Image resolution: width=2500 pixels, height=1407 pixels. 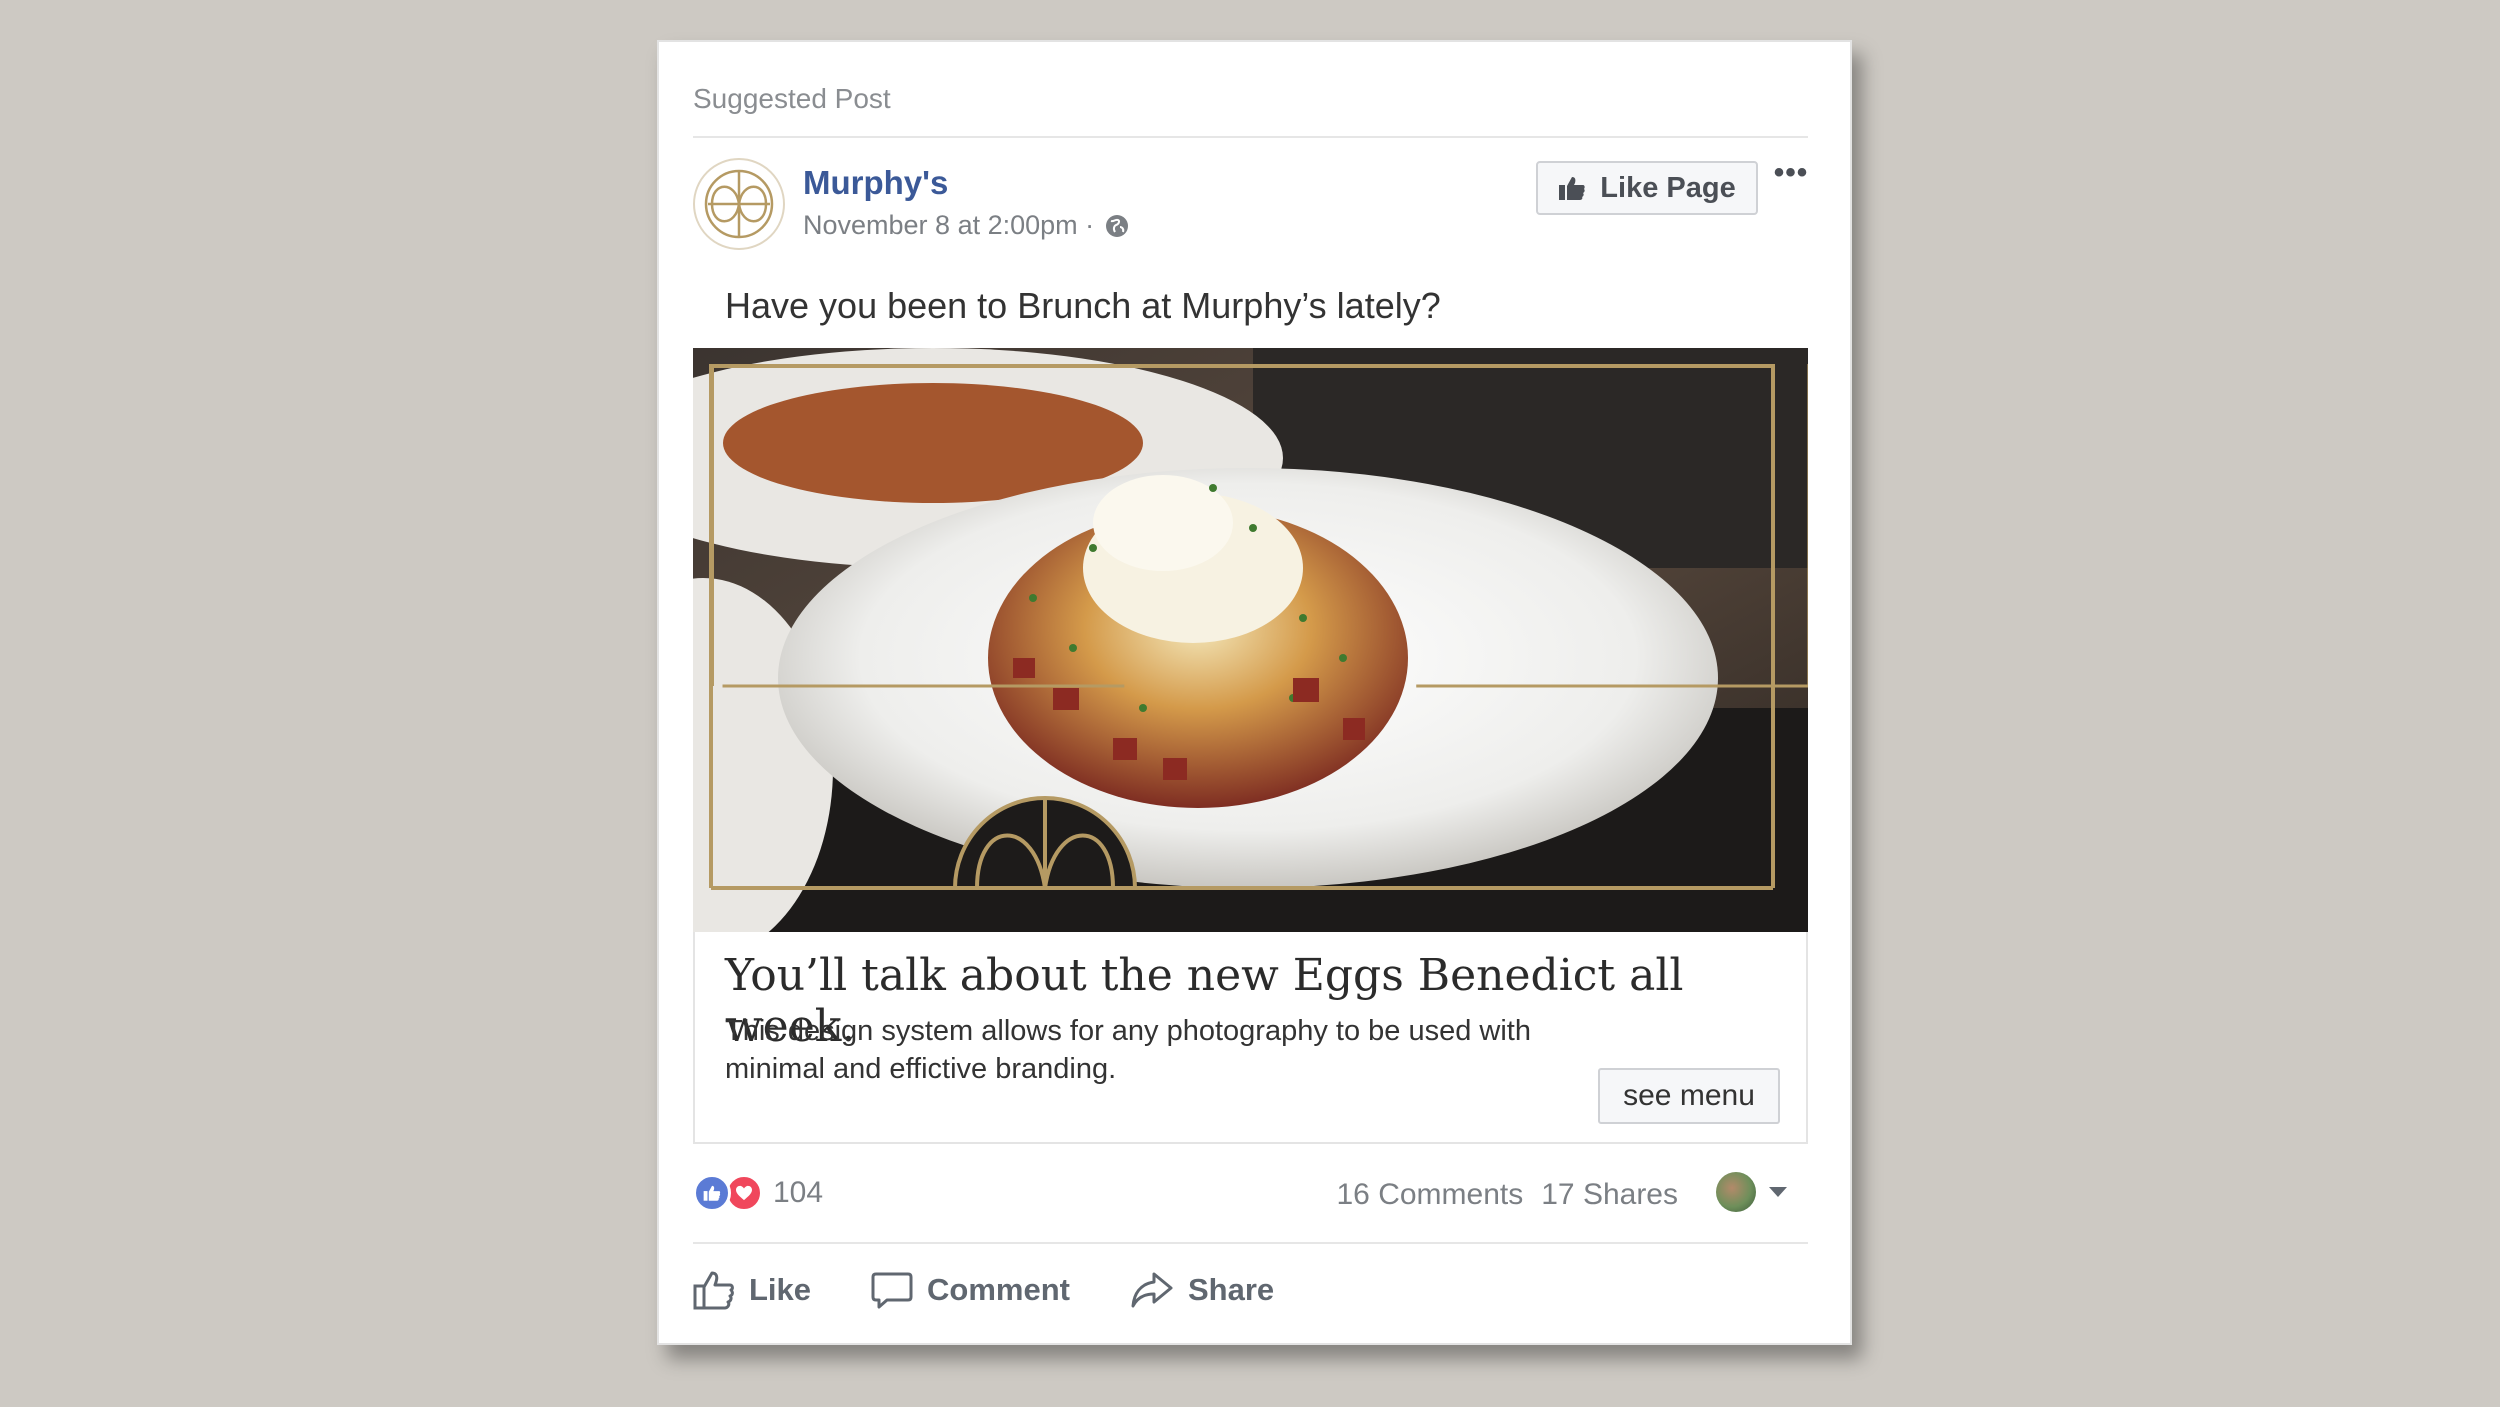 What do you see at coordinates (712, 1193) in the screenshot?
I see `like-reaction-icon` at bounding box center [712, 1193].